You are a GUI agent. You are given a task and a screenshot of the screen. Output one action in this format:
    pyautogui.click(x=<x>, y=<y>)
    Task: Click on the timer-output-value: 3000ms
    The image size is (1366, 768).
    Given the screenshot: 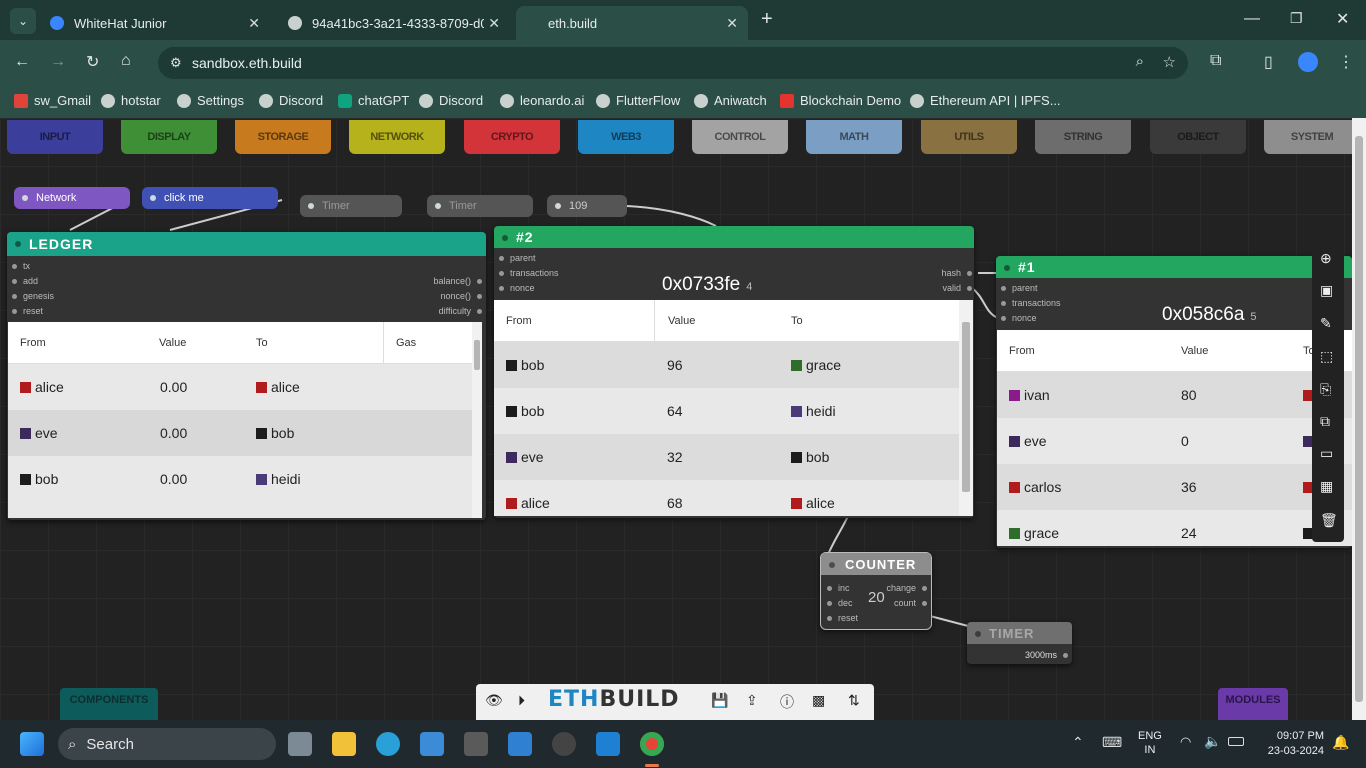 What is the action you would take?
    pyautogui.click(x=1046, y=655)
    